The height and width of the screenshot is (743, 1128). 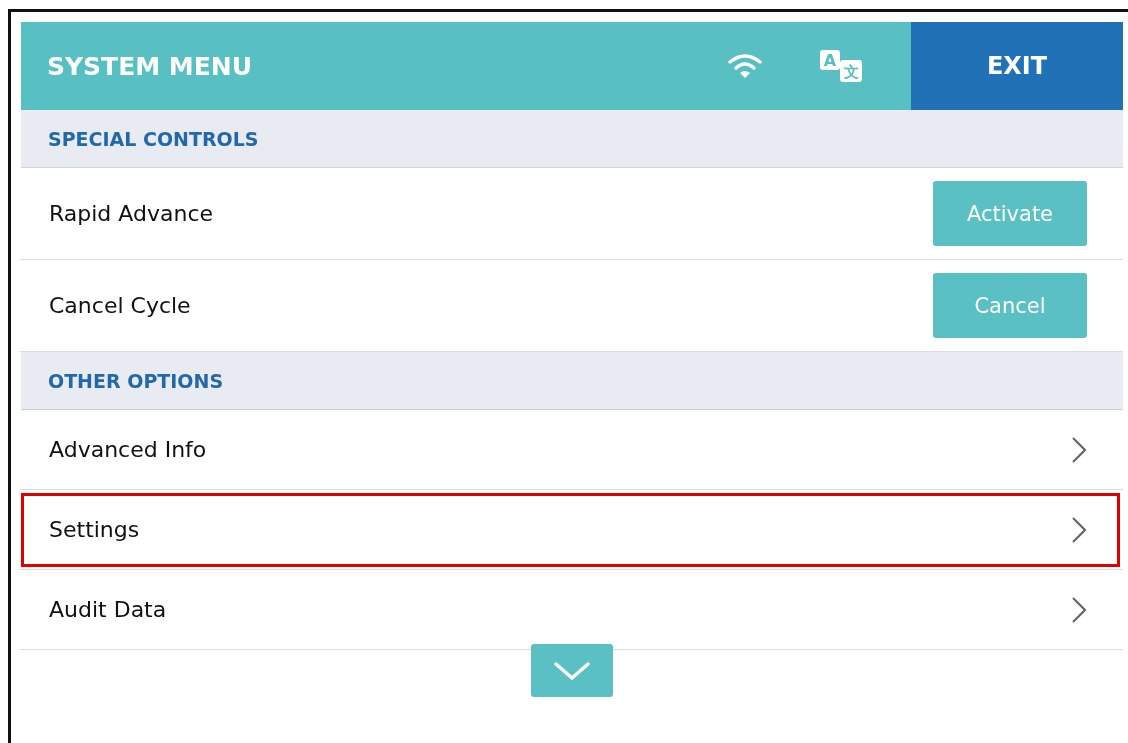 I want to click on menu-item: Advanced Info, so click(x=570, y=450).